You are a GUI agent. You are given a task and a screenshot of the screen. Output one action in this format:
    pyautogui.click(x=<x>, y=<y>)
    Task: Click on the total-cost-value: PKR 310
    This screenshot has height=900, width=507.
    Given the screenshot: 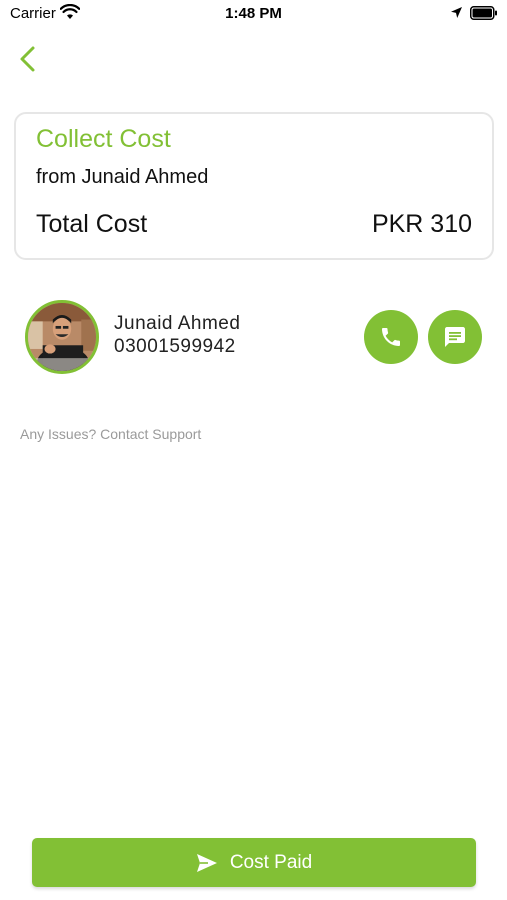 What is the action you would take?
    pyautogui.click(x=421, y=224)
    